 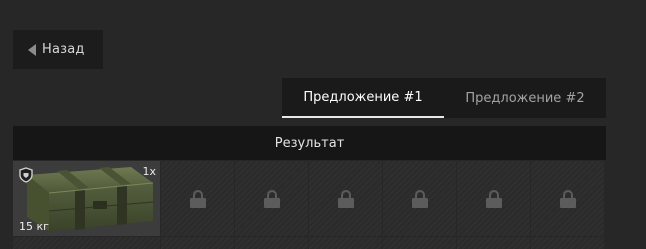 What do you see at coordinates (309, 143) in the screenshot?
I see `result-header: Результат` at bounding box center [309, 143].